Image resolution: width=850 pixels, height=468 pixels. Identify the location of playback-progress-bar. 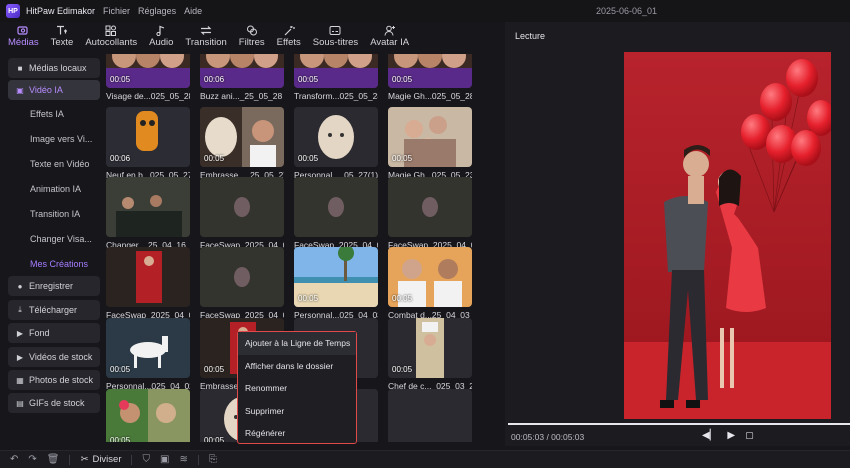
(679, 424).